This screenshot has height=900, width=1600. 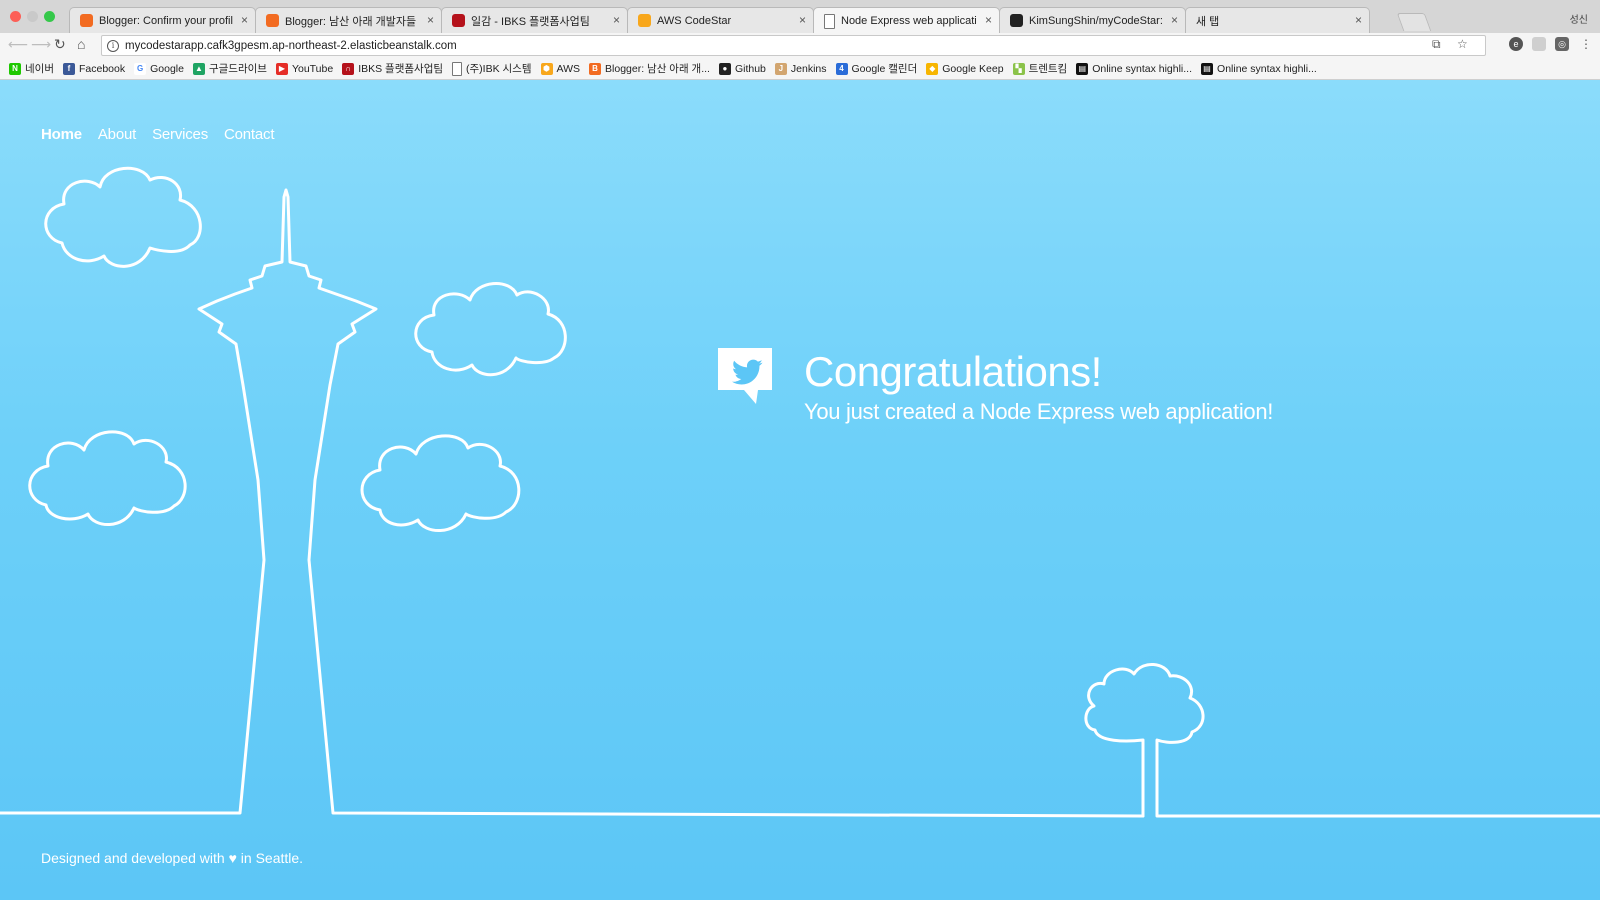 I want to click on bookmark-item: 4 Google 캘린더, so click(x=876, y=68).